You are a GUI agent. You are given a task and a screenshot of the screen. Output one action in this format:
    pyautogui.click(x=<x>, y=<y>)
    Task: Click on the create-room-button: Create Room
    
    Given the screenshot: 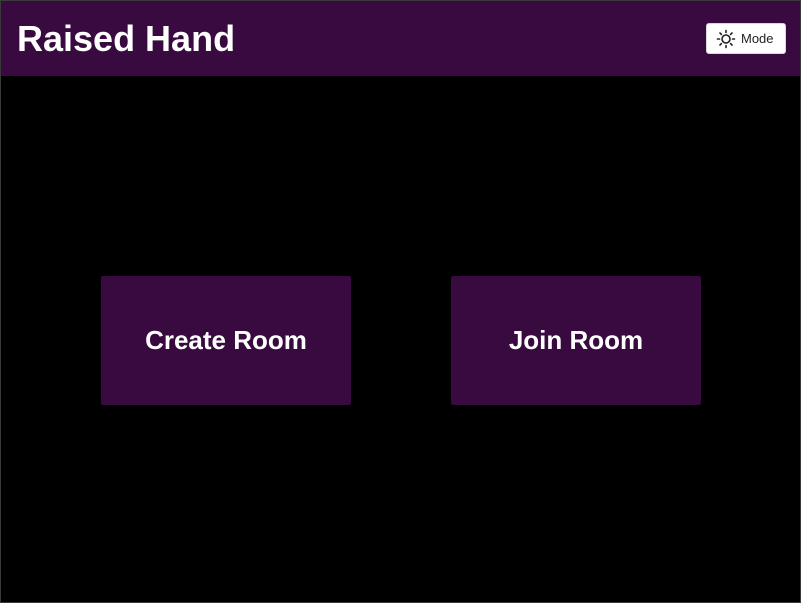 What is the action you would take?
    pyautogui.click(x=226, y=340)
    